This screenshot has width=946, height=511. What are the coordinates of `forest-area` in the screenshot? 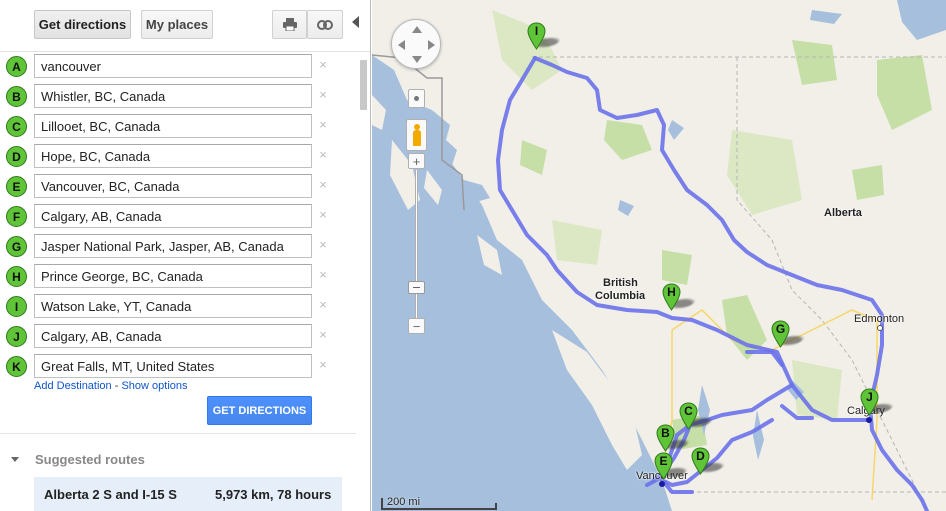 It's located at (764, 172).